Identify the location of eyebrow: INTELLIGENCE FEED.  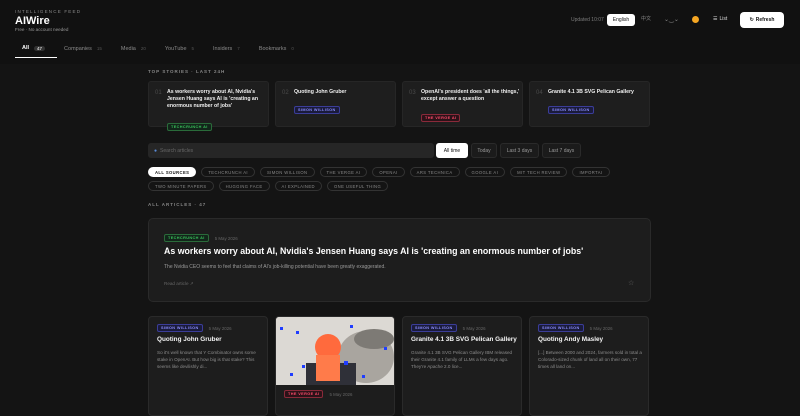
(48, 11).